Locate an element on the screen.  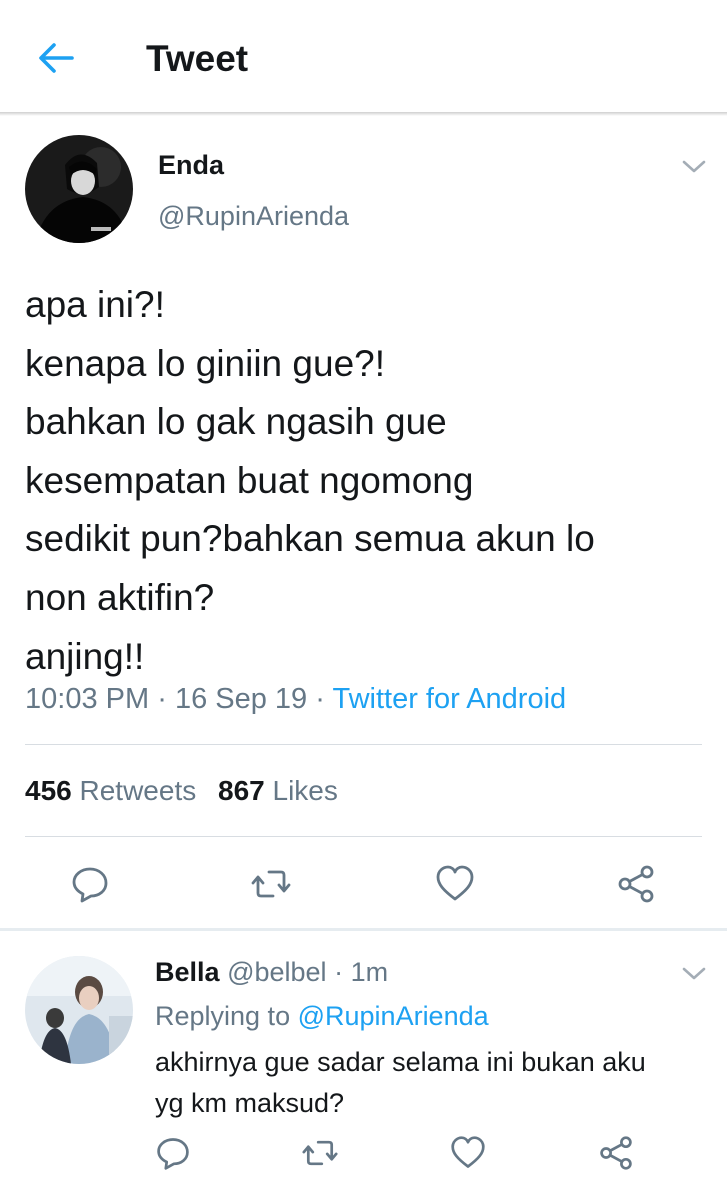
tweet-line: bahkan lo gak ngasih gue is located at coordinates (236, 422).